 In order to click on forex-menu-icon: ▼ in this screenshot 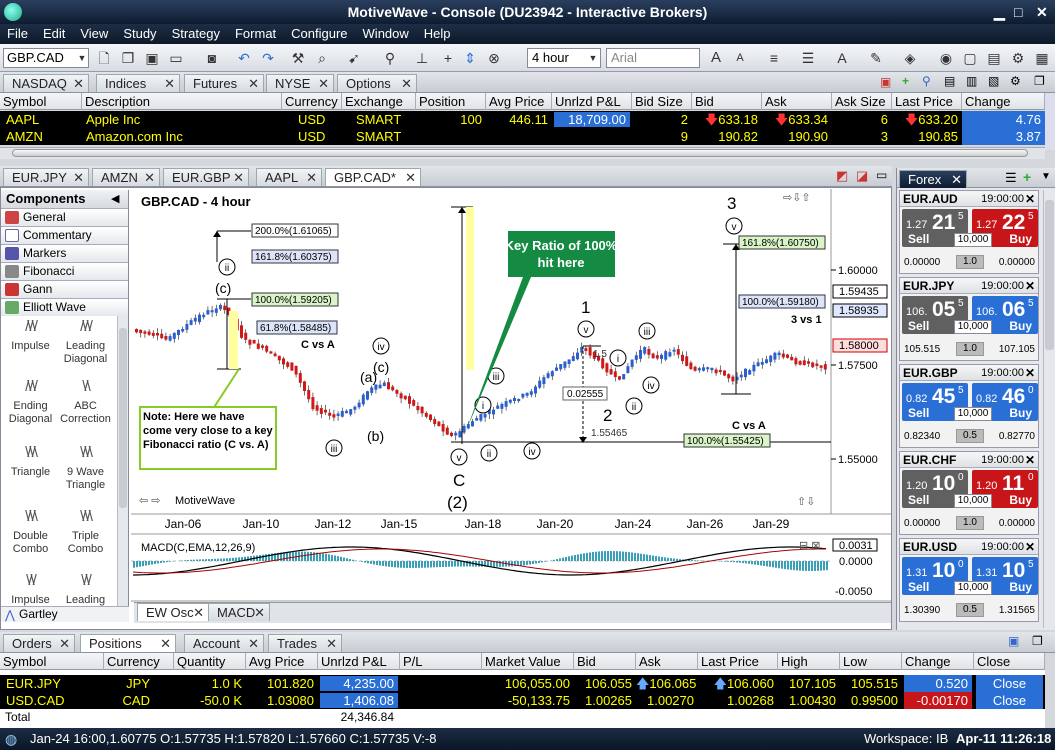, I will do `click(1046, 176)`.